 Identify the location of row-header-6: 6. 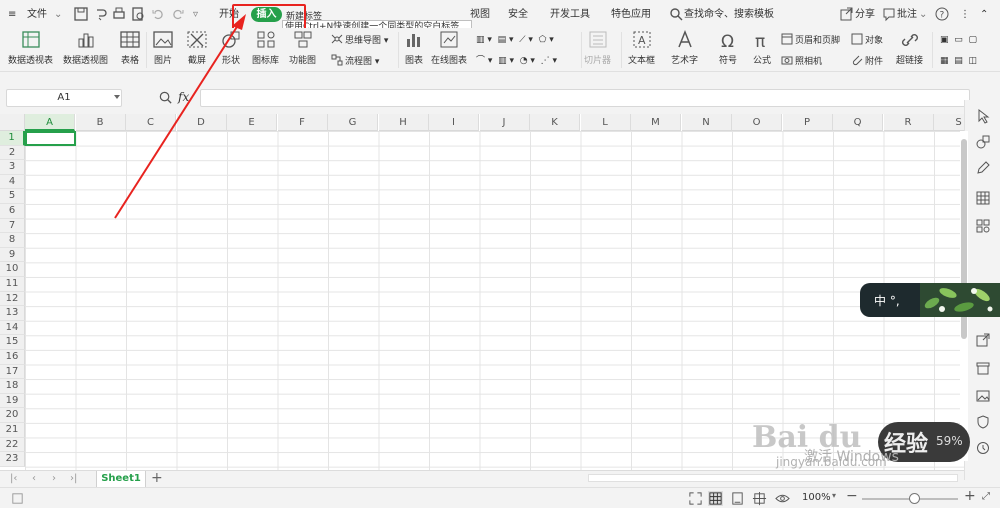
(12, 211).